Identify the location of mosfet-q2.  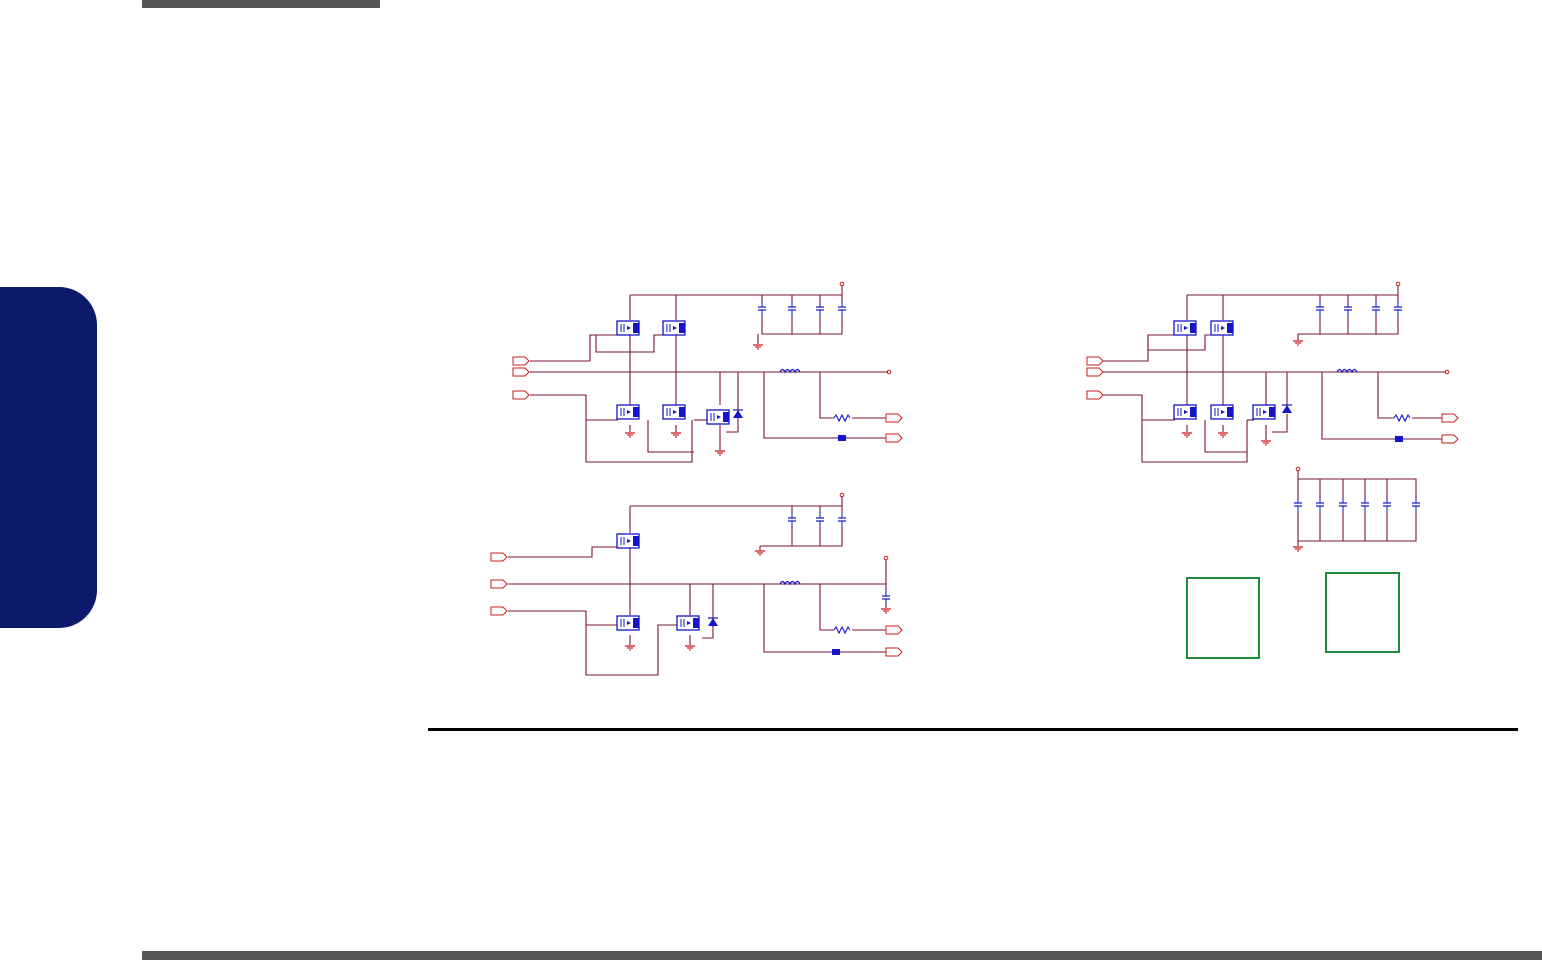
(674, 328).